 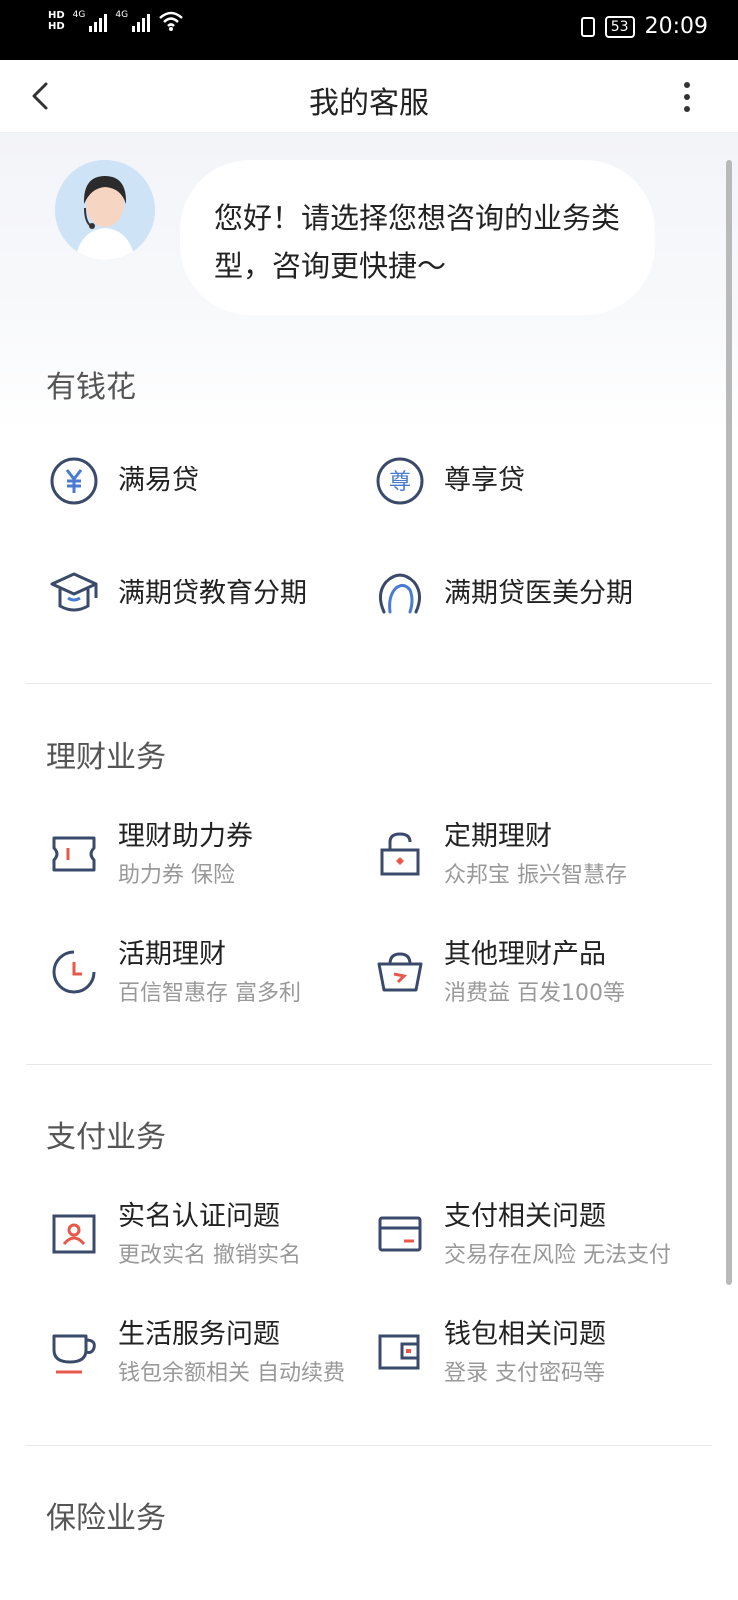 I want to click on zun-circle-icon: 尊, so click(x=400, y=481).